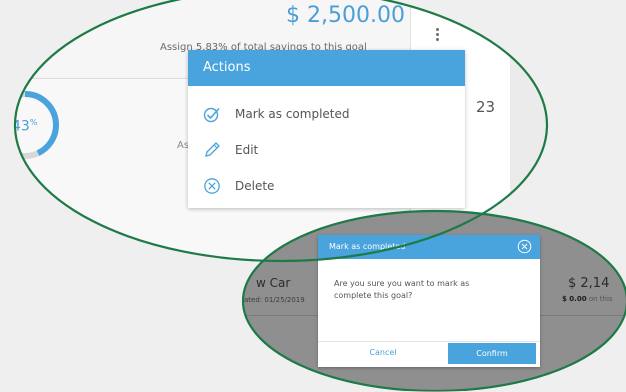 The image size is (626, 392). What do you see at coordinates (587, 299) in the screenshot?
I see `goal-row-sub-amount: $ 0.00 on this` at bounding box center [587, 299].